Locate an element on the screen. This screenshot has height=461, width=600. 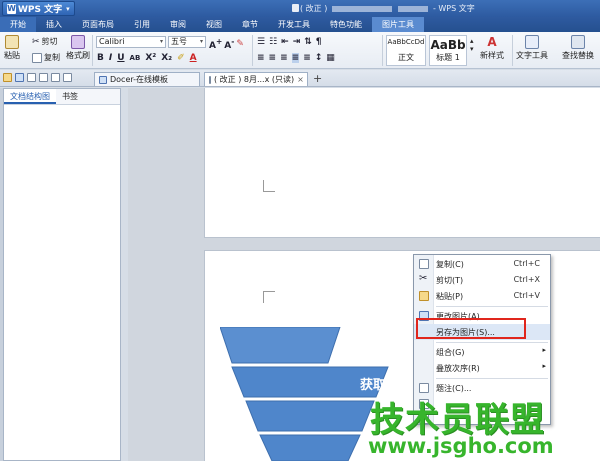
paste-icon is located at coordinates (12, 42).